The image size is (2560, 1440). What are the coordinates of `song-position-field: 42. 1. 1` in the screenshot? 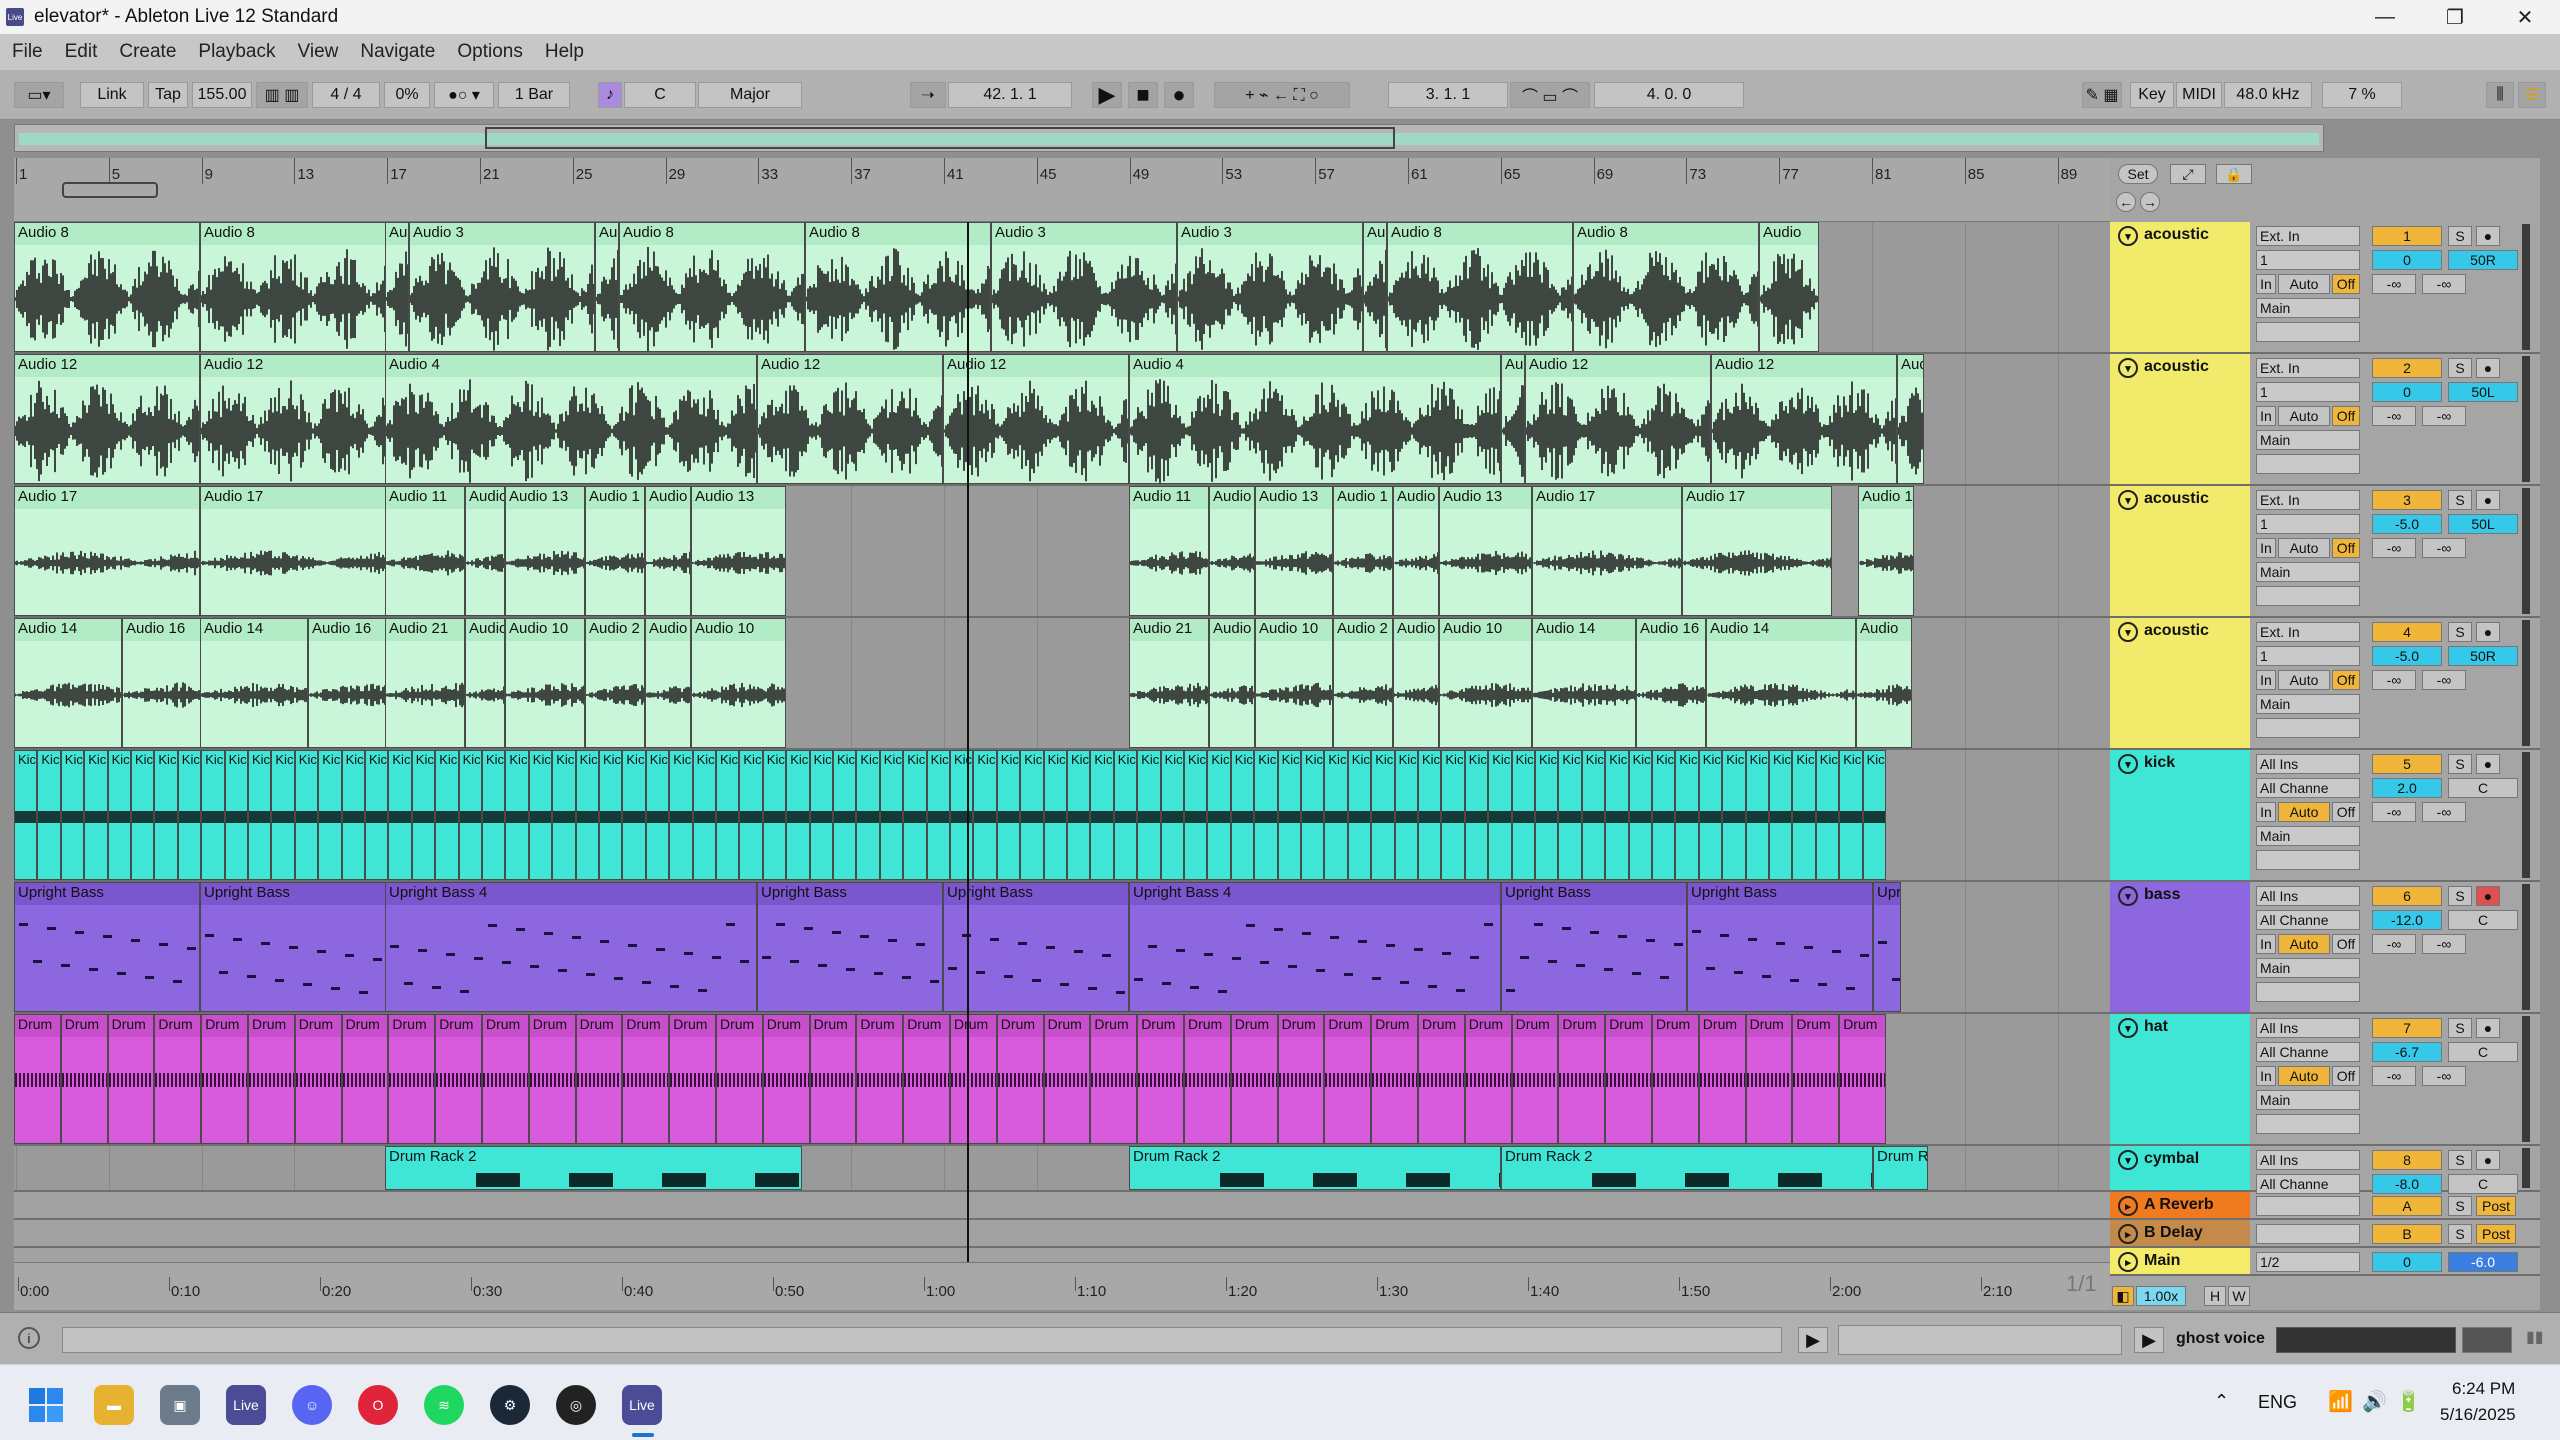 It's located at (1010, 95).